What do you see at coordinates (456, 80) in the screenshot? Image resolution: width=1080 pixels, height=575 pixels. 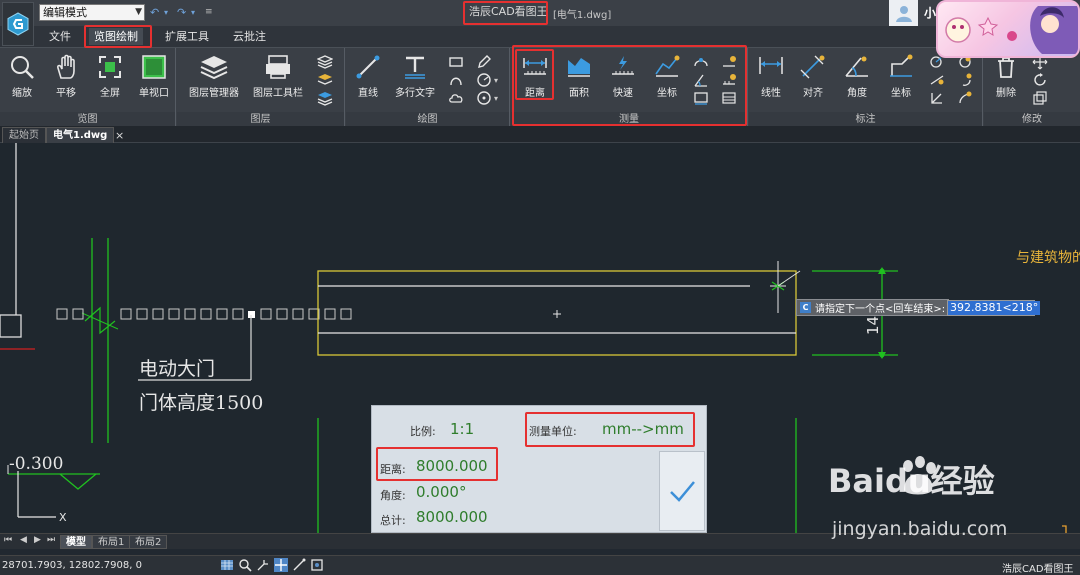 I see `arc-icon` at bounding box center [456, 80].